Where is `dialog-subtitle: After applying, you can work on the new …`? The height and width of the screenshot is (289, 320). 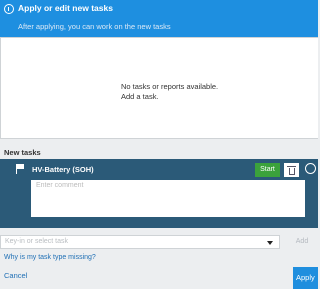
dialog-subtitle: After applying, you can work on the new … is located at coordinates (94, 26).